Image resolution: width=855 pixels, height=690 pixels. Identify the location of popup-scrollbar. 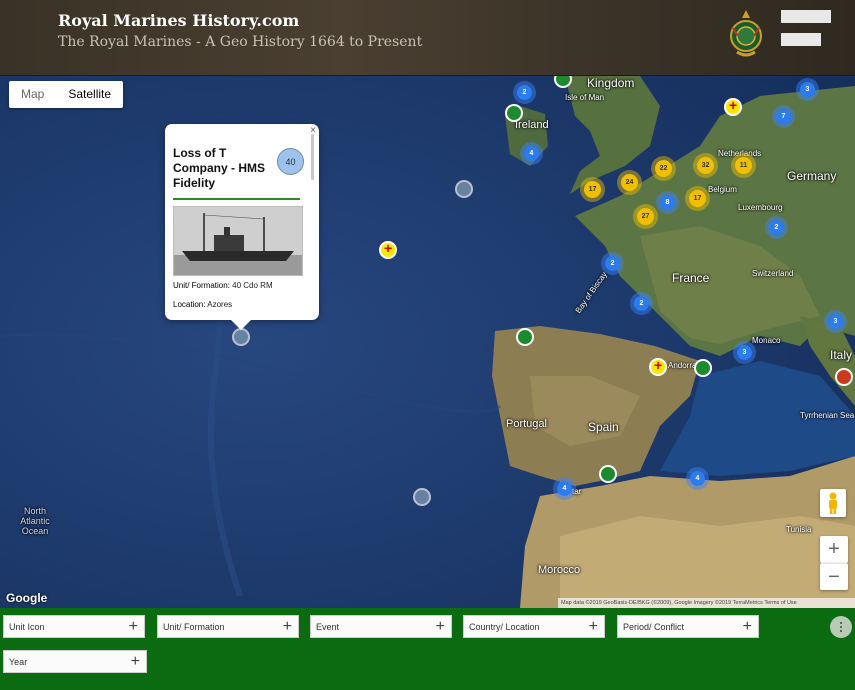
(312, 157).